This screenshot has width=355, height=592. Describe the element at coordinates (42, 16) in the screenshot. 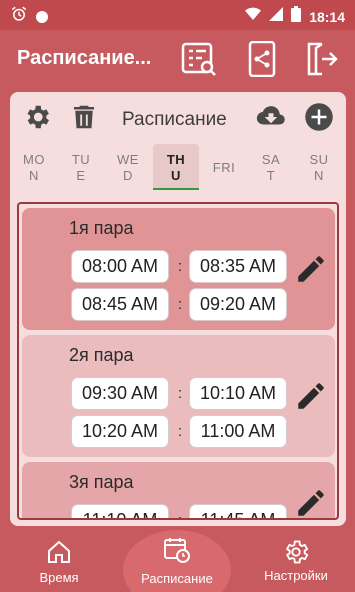

I see `notification-dot-icon` at that location.